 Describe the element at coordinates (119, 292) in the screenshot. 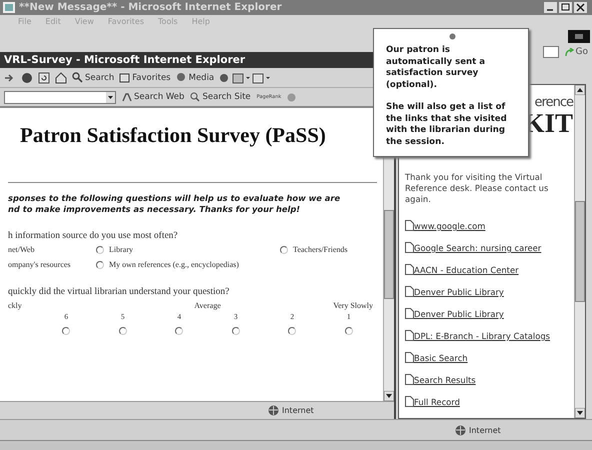

I see `question-text: quickly did the virtual librarian understand your question?` at that location.